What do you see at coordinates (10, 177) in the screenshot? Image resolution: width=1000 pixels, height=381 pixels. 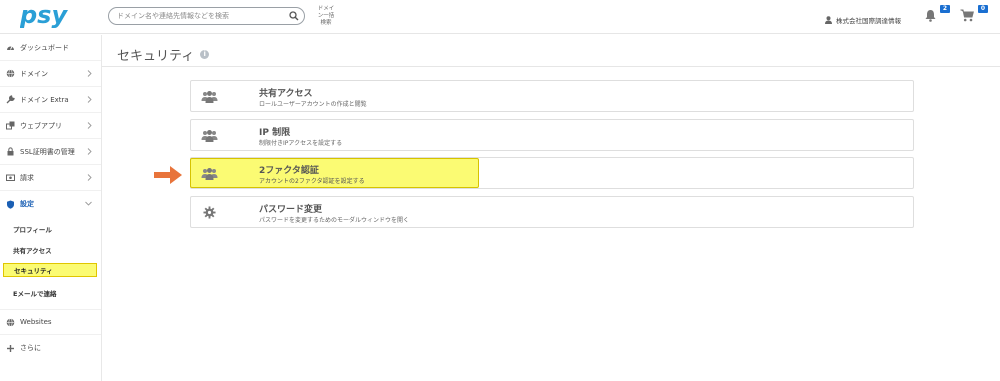 I see `billing-icon` at bounding box center [10, 177].